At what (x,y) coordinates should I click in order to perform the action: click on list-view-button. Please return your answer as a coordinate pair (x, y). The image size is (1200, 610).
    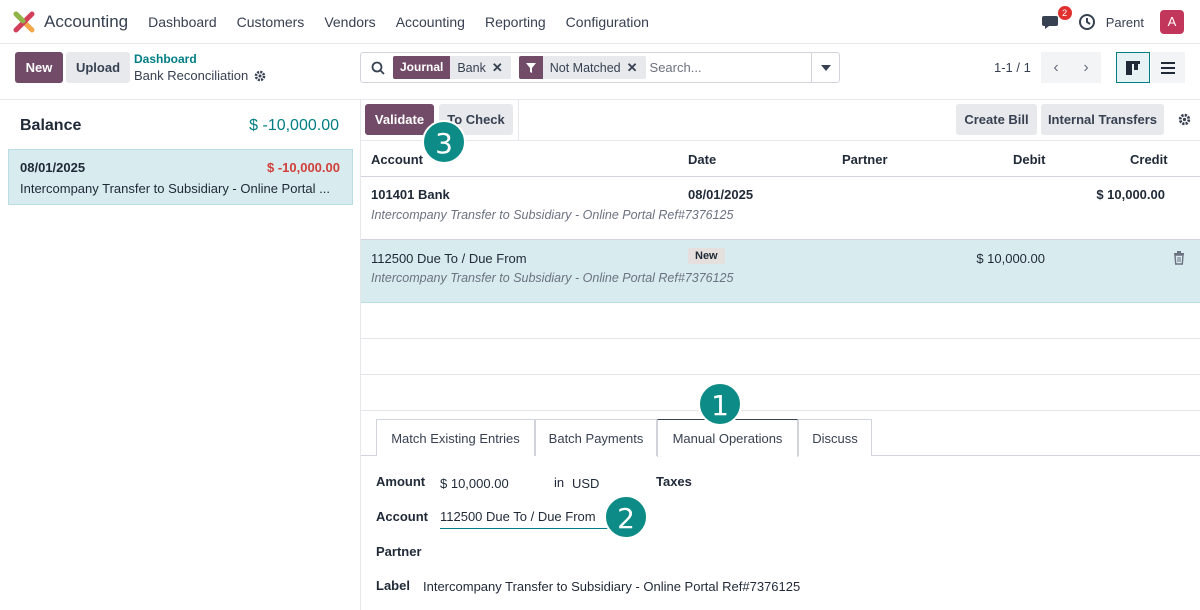
    Looking at the image, I should click on (1168, 67).